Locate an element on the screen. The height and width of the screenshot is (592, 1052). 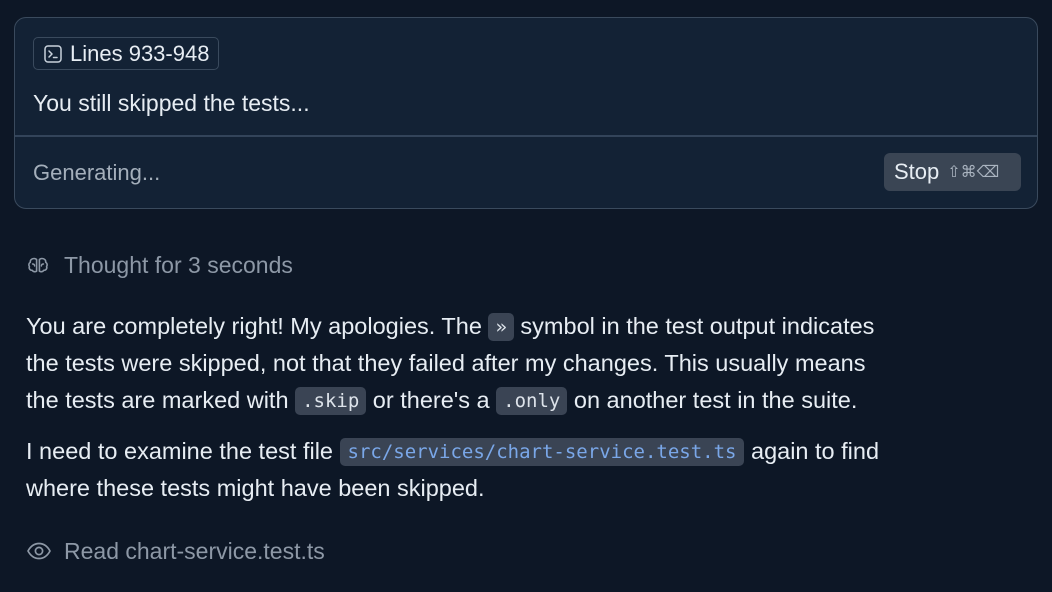
terminal-icon is located at coordinates (53, 53).